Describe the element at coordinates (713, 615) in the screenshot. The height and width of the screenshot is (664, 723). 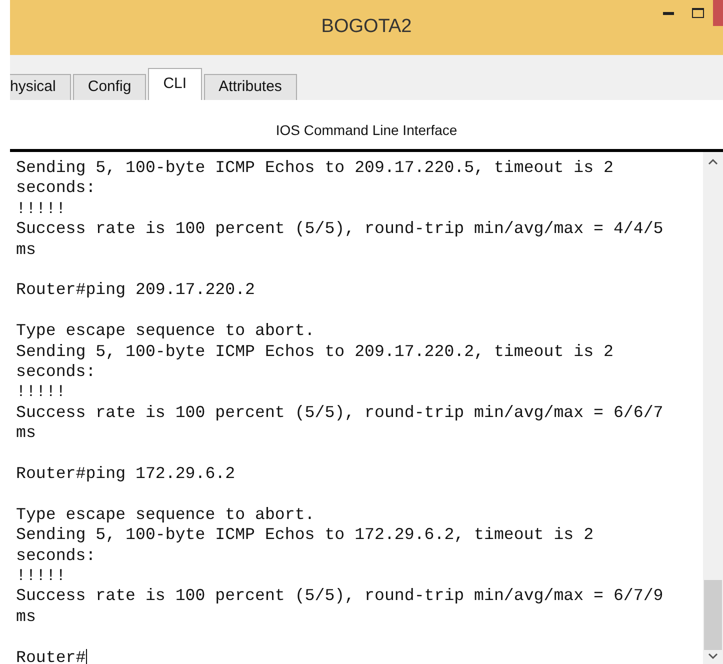
I see `scroll-thumb` at that location.